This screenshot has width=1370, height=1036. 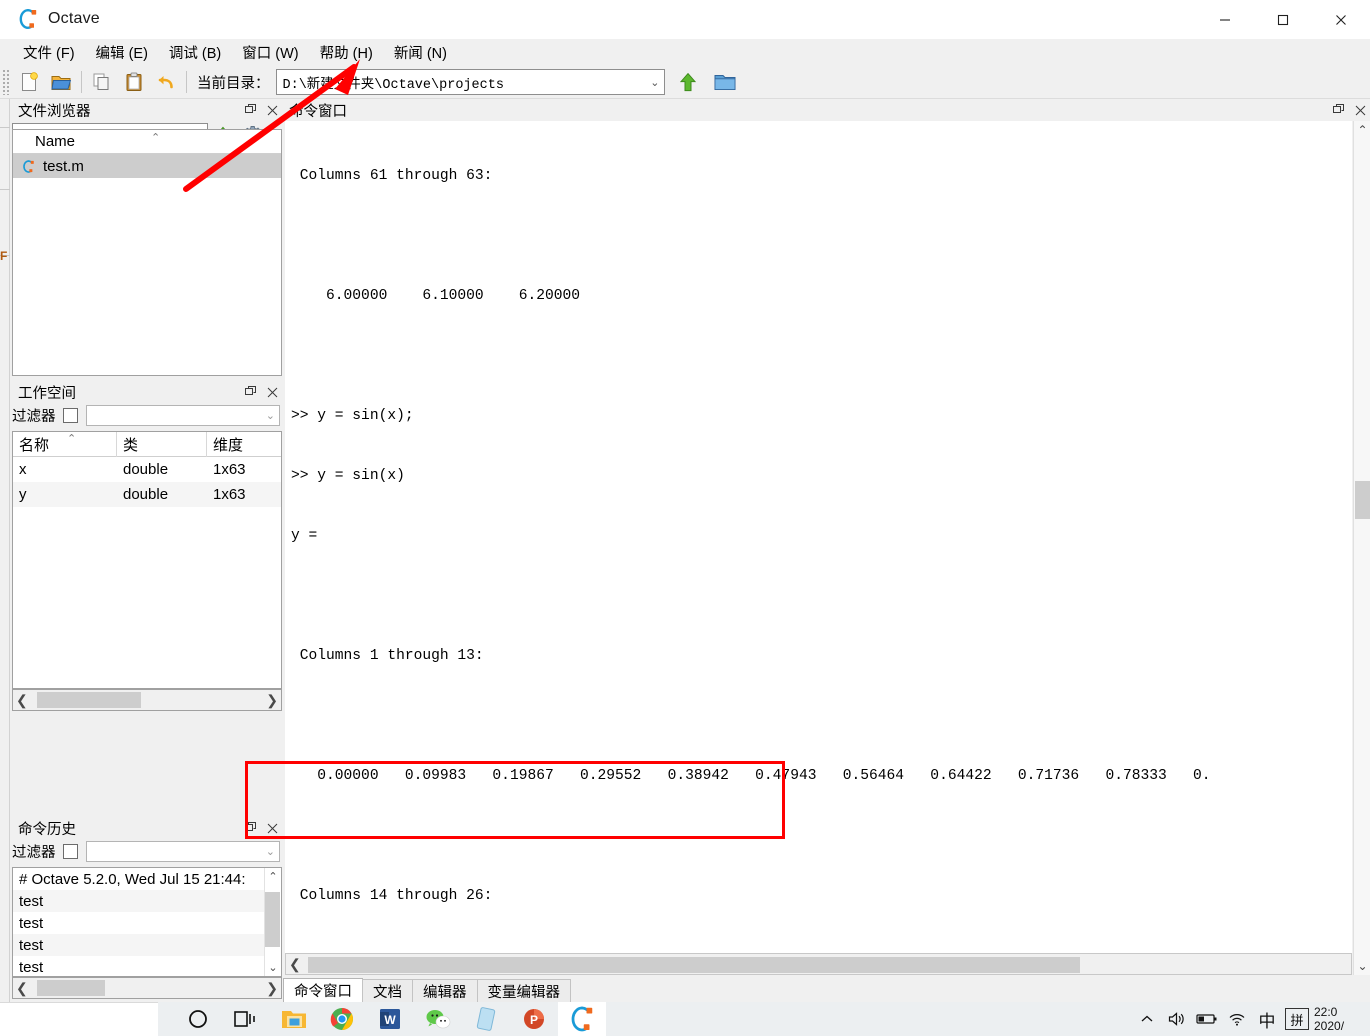 What do you see at coordinates (147, 252) in the screenshot?
I see `file-browser-list: Name ⌃ test.m` at bounding box center [147, 252].